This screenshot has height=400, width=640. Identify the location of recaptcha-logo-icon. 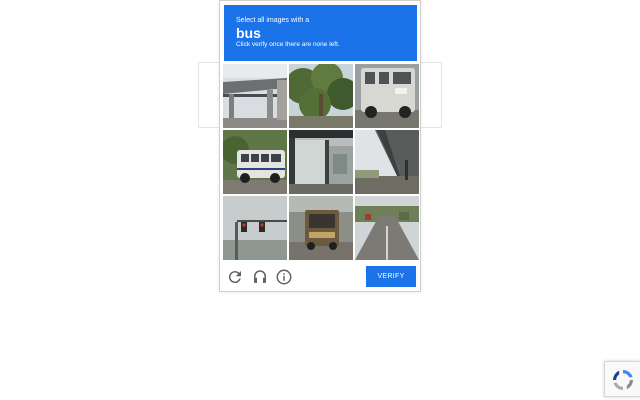
(623, 380).